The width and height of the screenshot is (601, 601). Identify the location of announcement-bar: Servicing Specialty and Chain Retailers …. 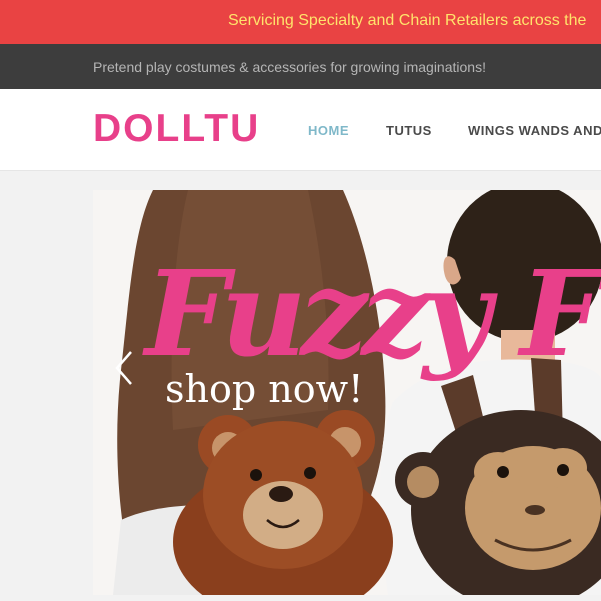
(300, 22).